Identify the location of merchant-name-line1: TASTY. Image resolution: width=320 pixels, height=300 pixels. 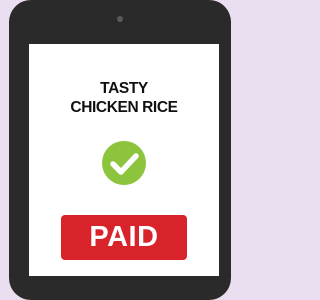
(124, 88).